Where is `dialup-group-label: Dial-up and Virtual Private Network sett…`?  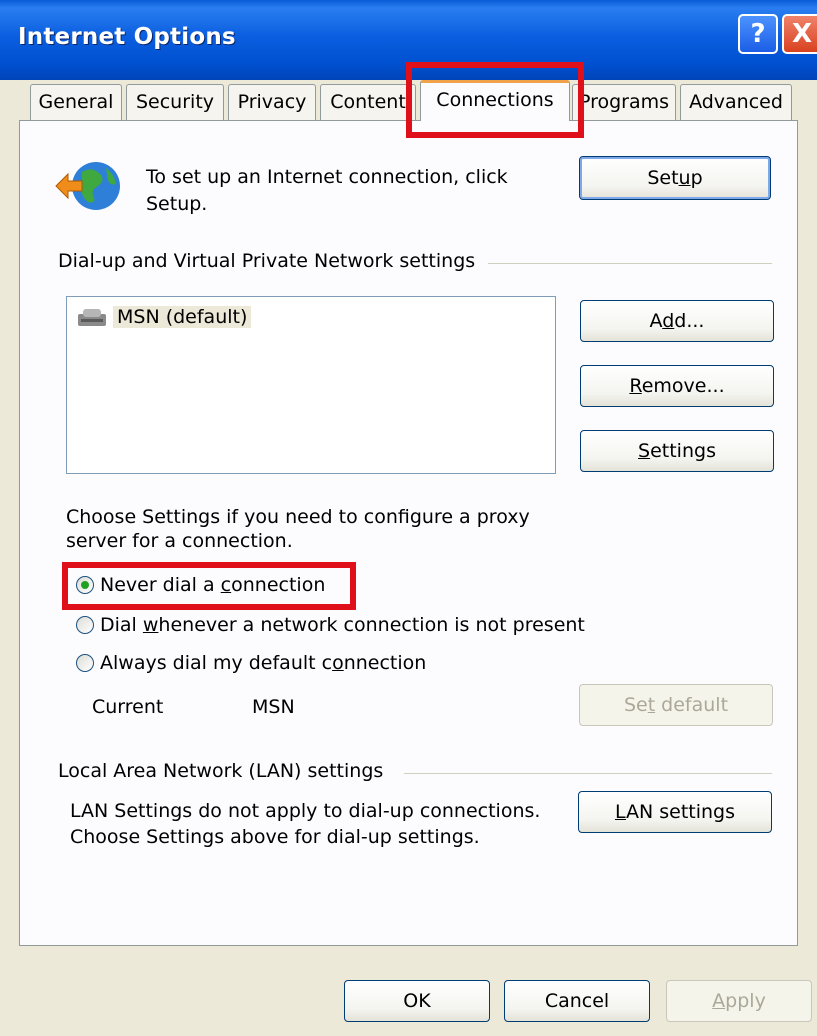 dialup-group-label: Dial-up and Virtual Private Network sett… is located at coordinates (267, 261).